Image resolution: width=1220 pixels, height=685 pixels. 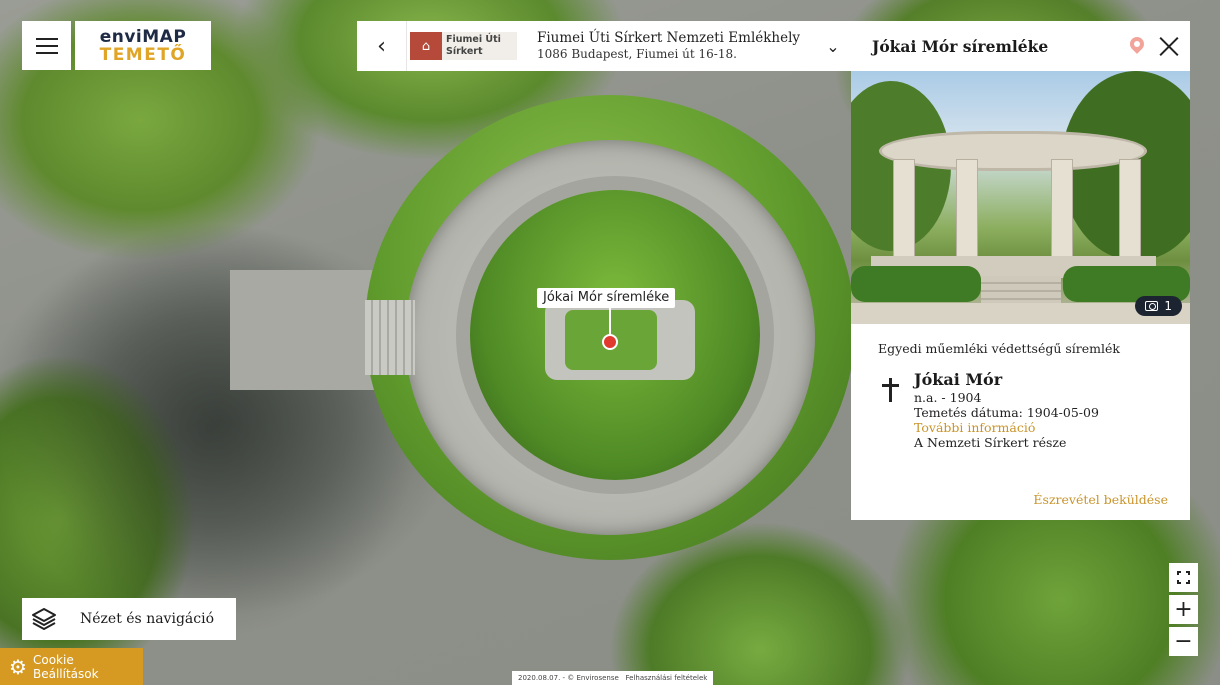 I want to click on back-button: ‹, so click(x=382, y=46).